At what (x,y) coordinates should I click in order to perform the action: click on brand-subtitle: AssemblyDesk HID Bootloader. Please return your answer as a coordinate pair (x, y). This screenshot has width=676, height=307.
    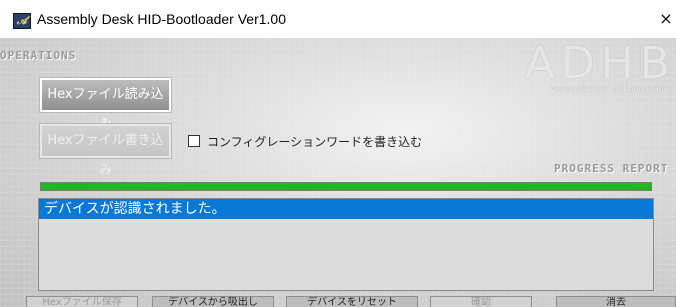
    Looking at the image, I should click on (611, 88).